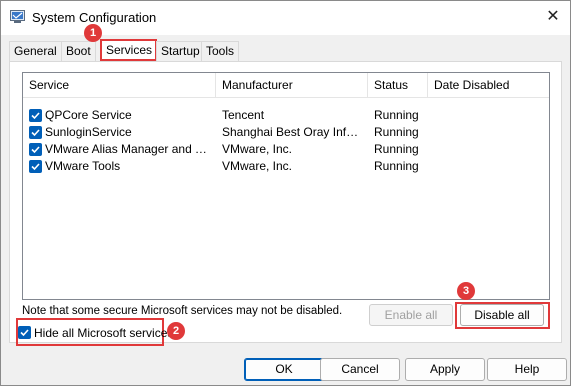  Describe the element at coordinates (128, 50) in the screenshot. I see `tab-services: Services` at that location.